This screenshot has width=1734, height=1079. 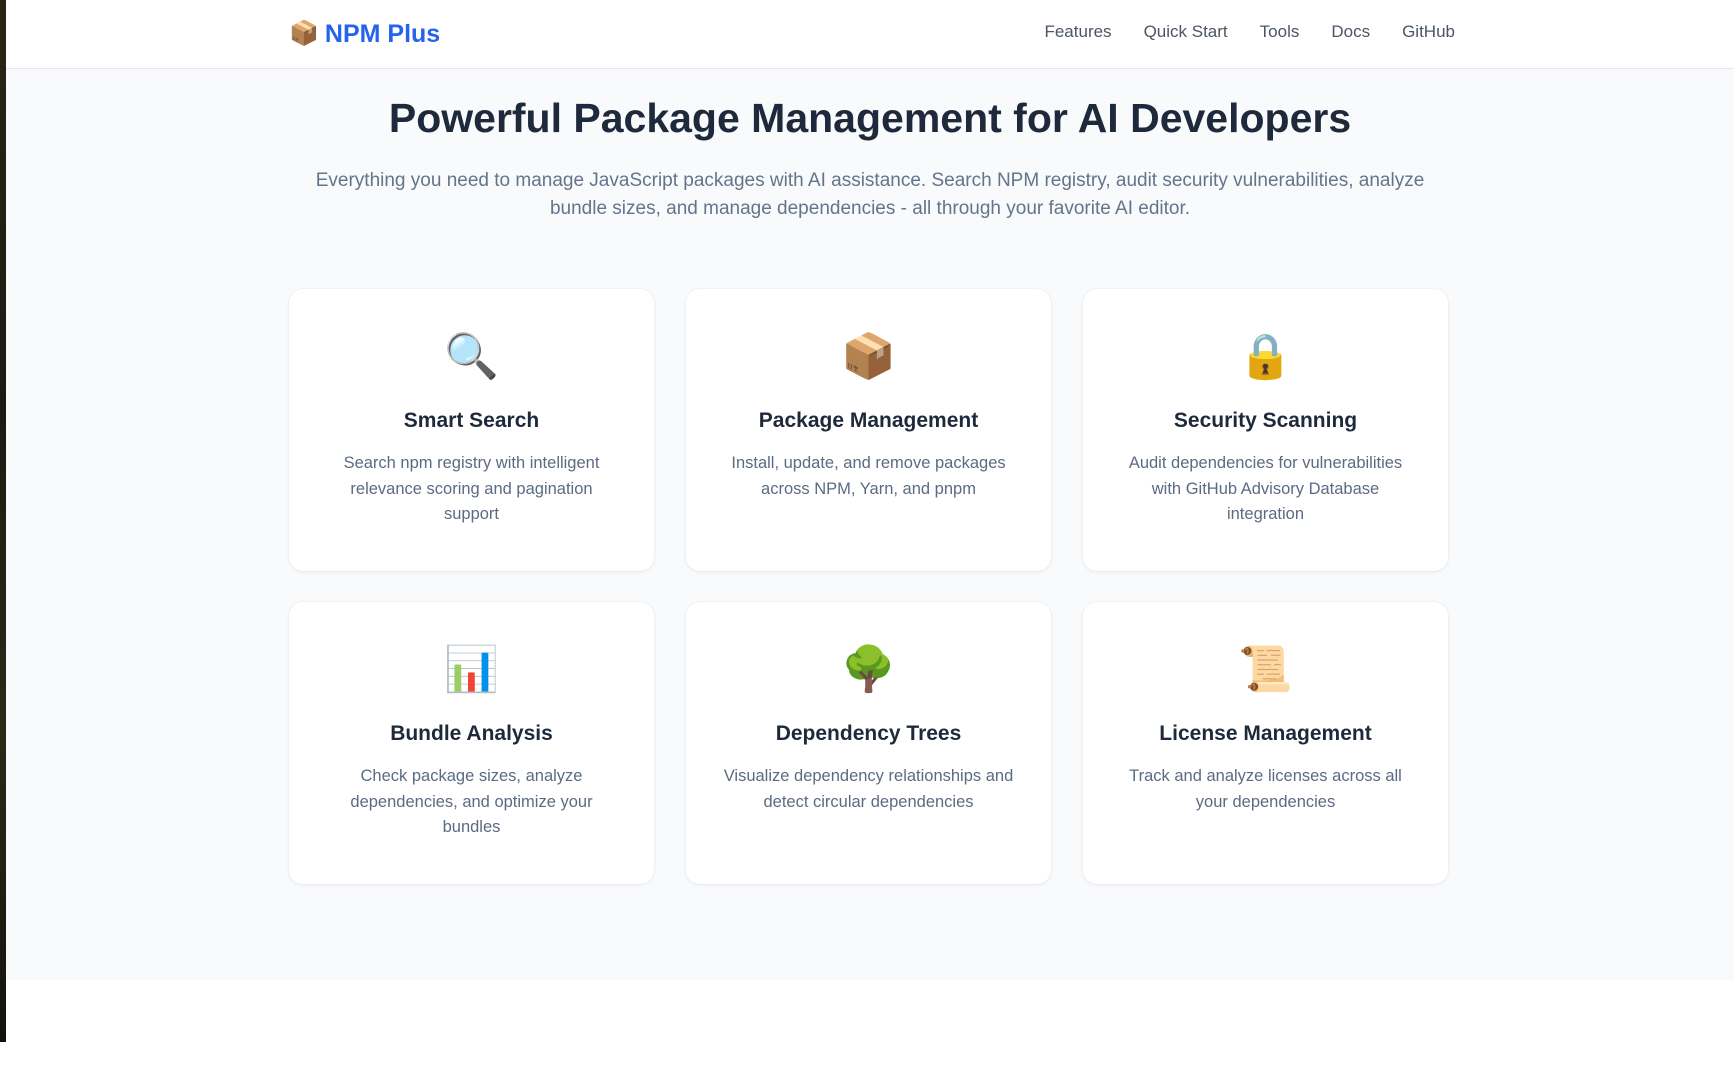 I want to click on nav-link-quick-start: Quick Start, so click(x=1186, y=32).